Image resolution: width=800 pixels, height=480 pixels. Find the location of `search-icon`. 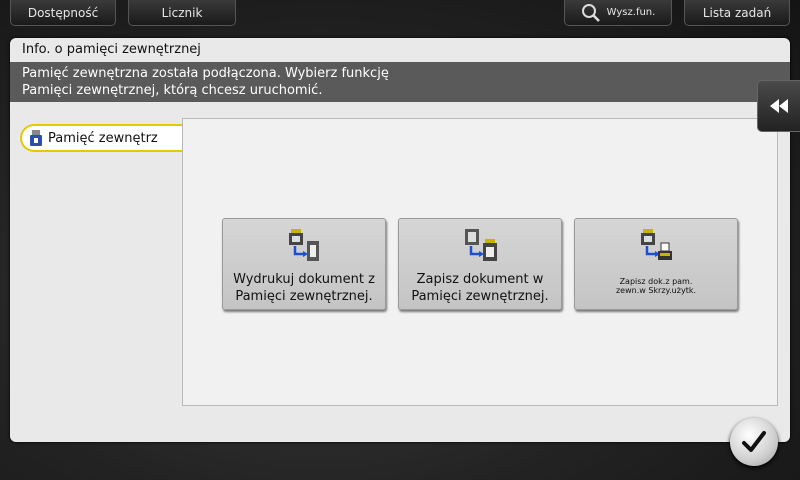

search-icon is located at coordinates (590, 12).